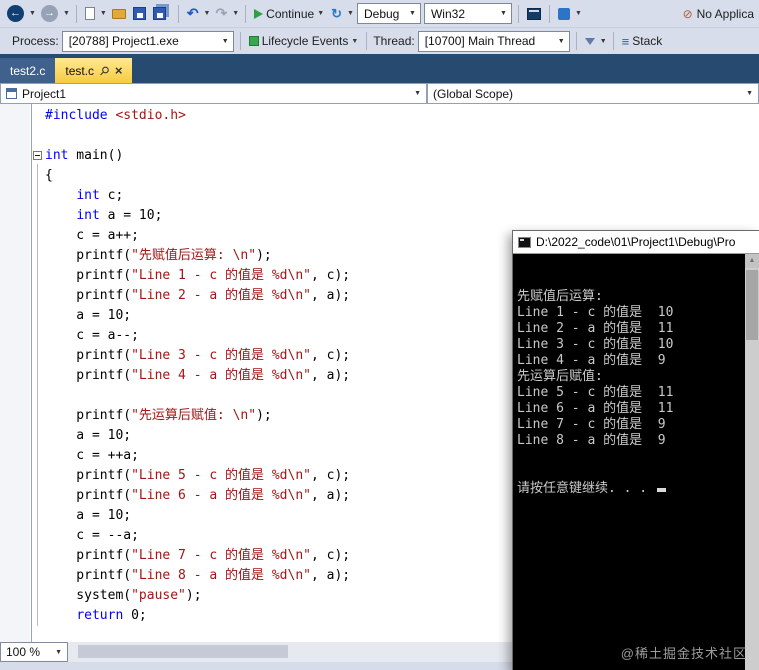 Image resolution: width=759 pixels, height=670 pixels. Describe the element at coordinates (103, 13) in the screenshot. I see `new-file-caret-icon: ▼` at that location.